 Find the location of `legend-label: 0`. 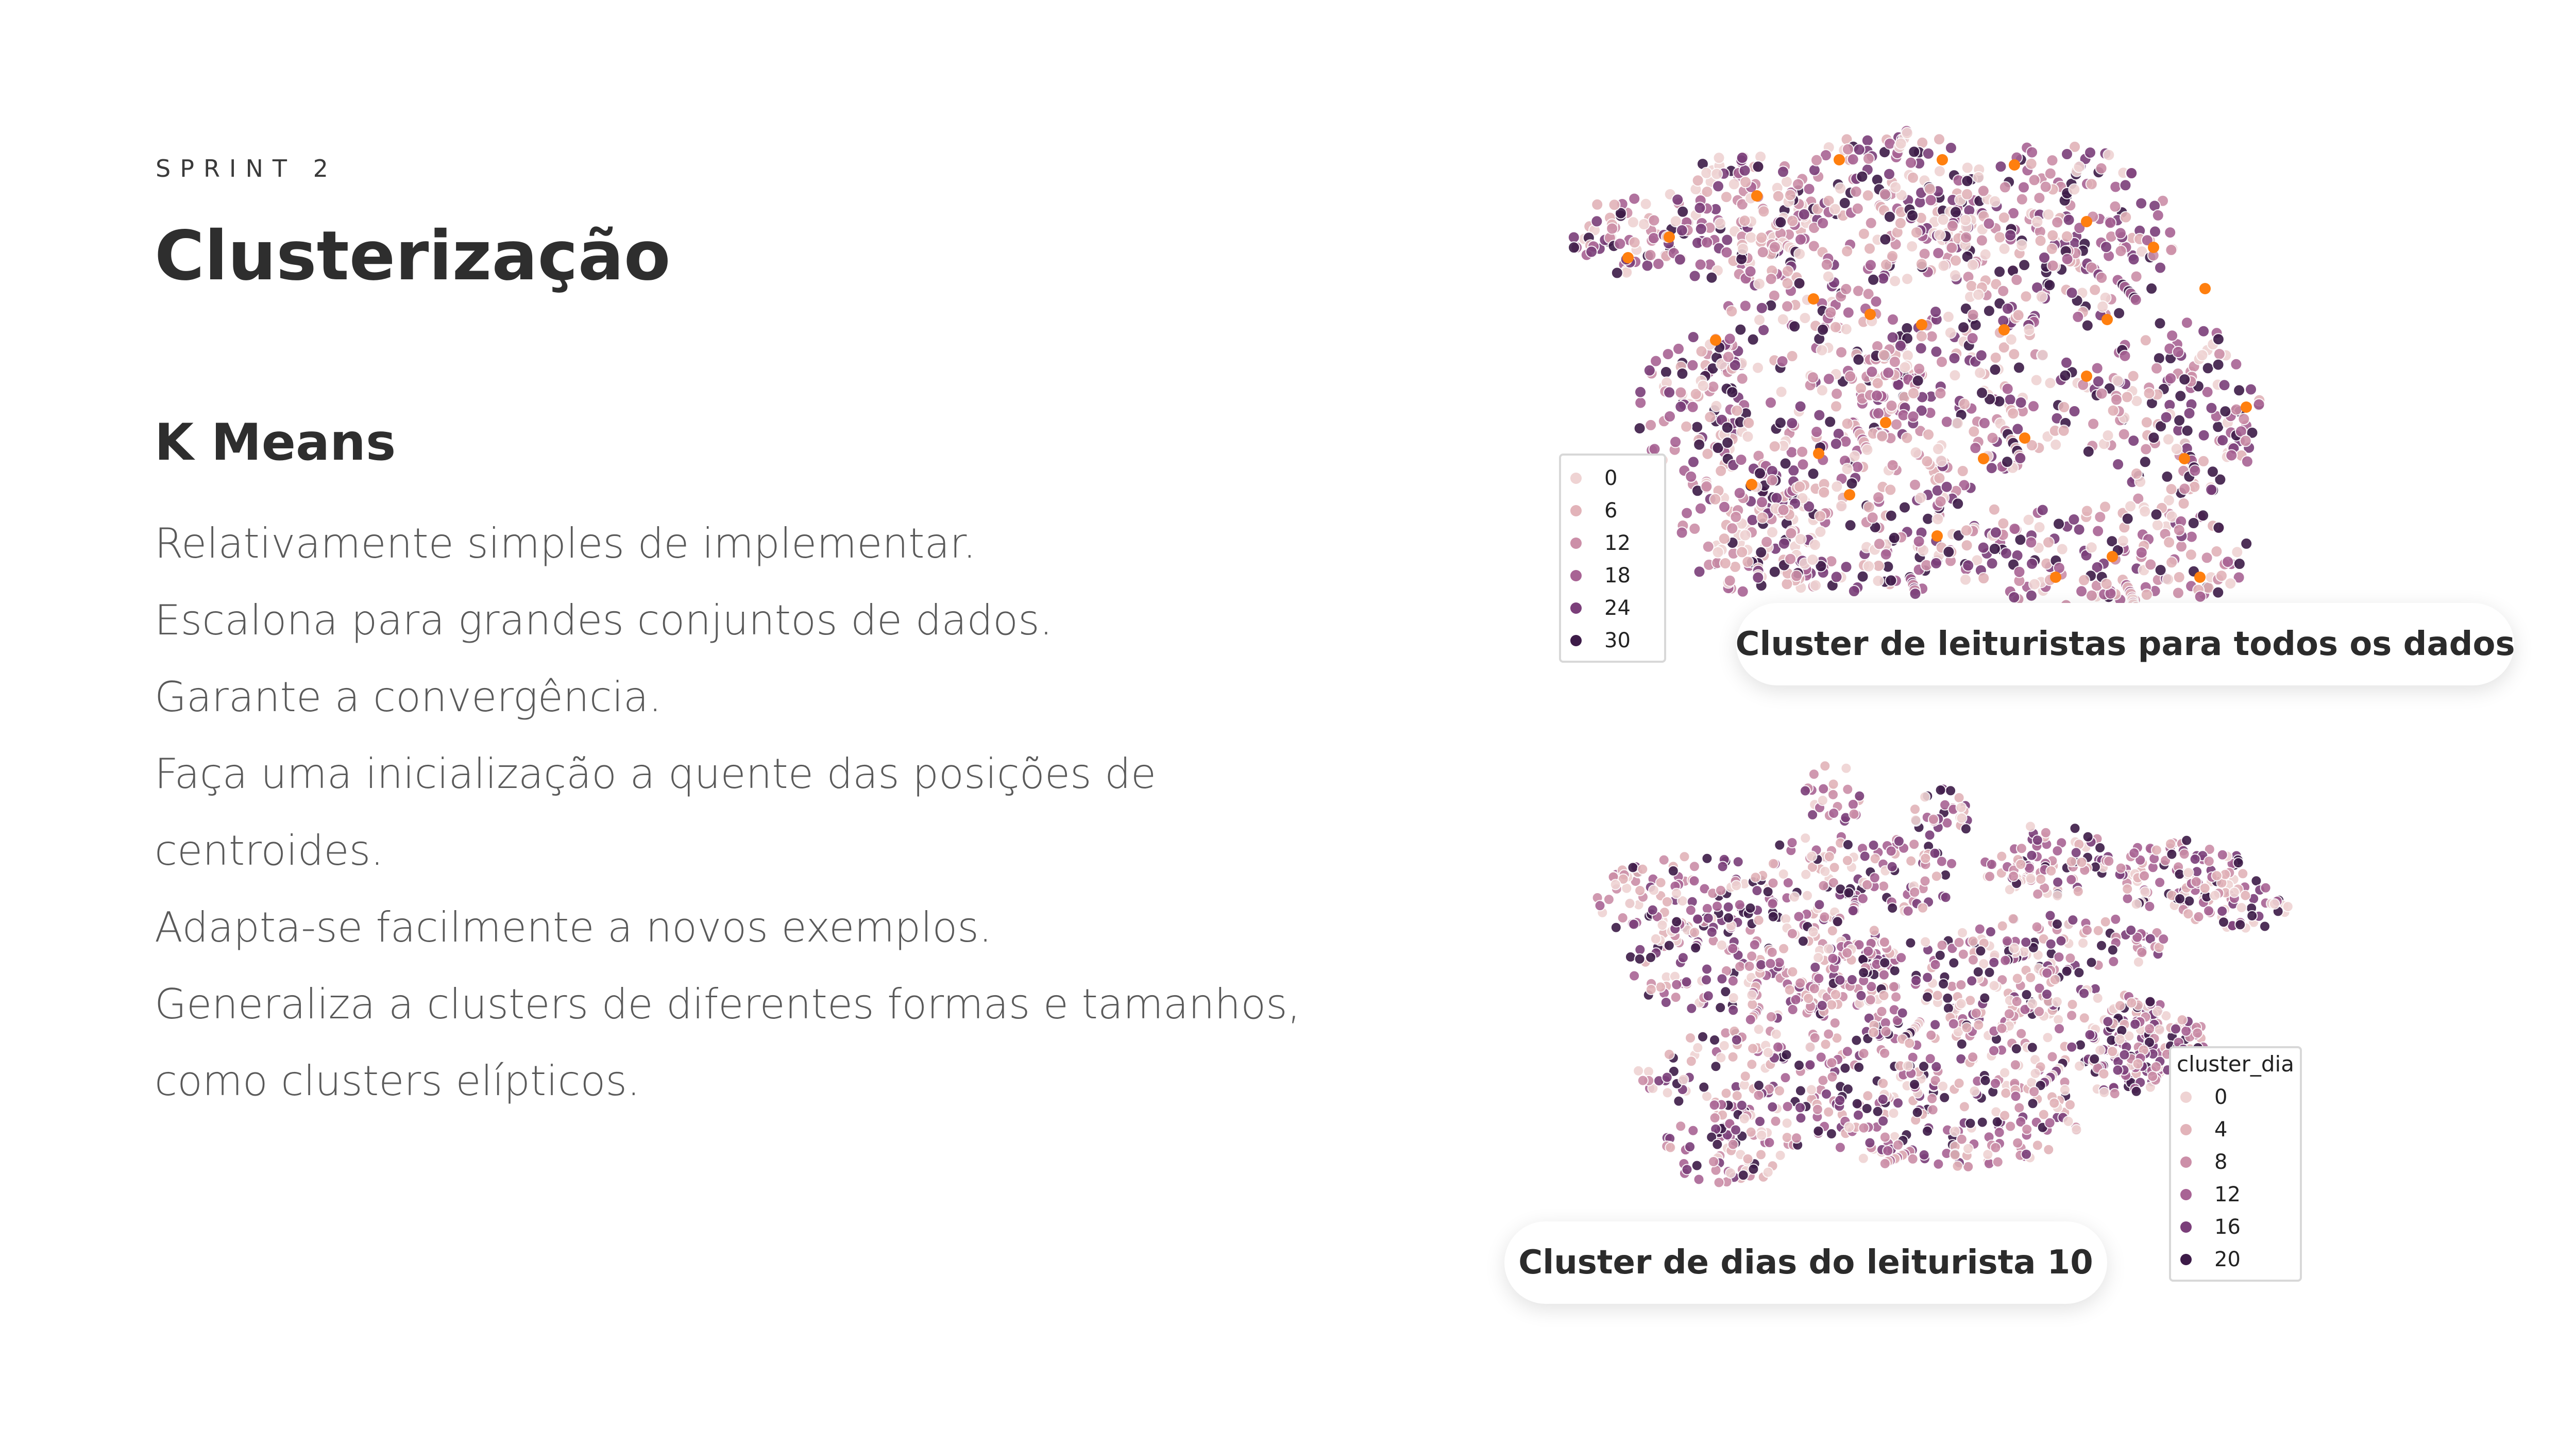

legend-label: 0 is located at coordinates (1611, 478).